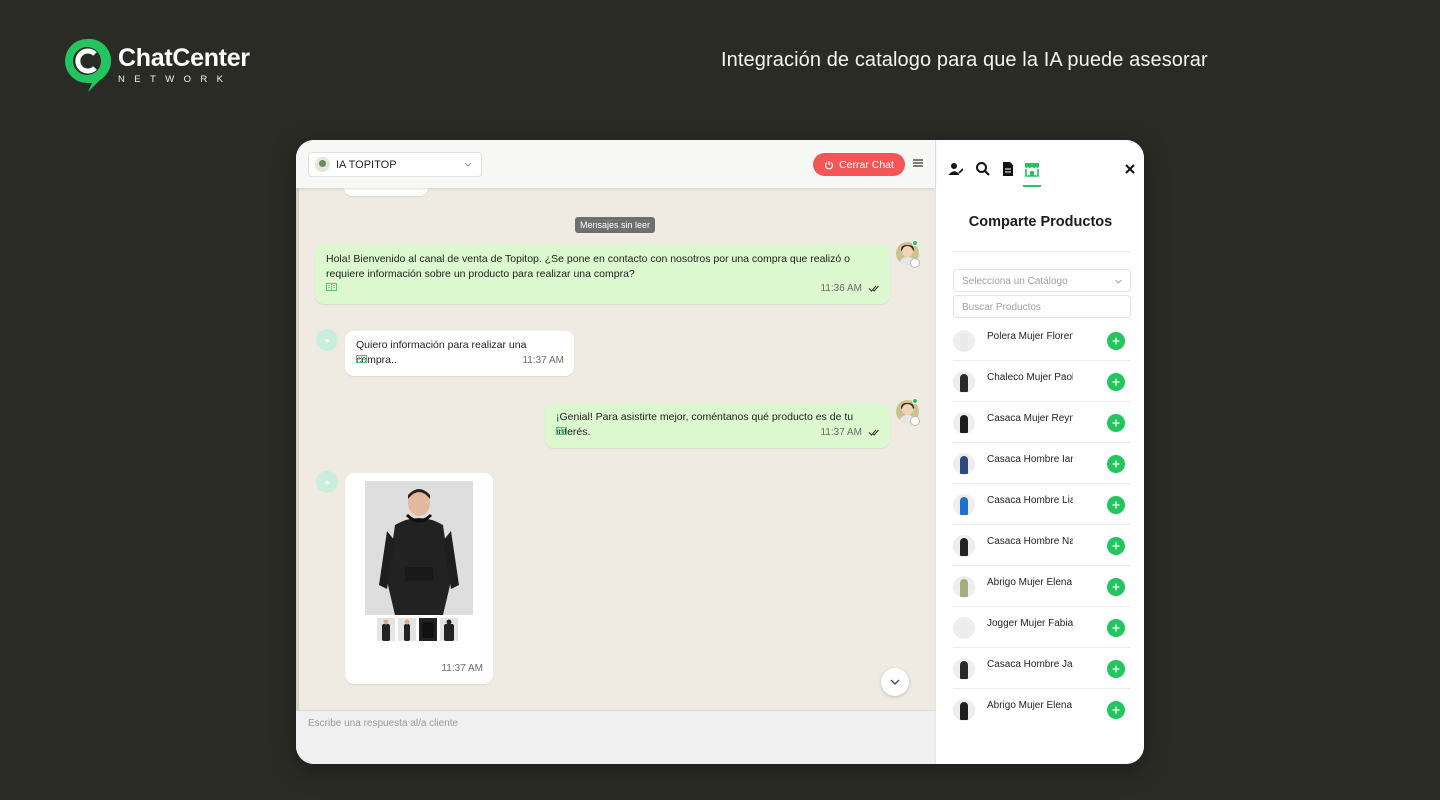  I want to click on close-icon, so click(1130, 169).